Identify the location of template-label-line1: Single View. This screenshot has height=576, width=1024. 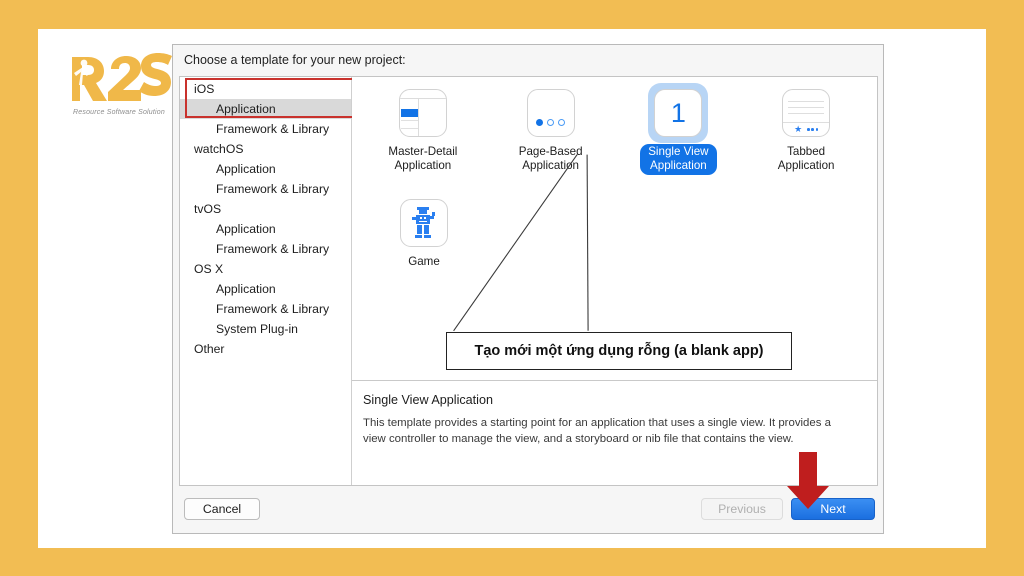
(678, 151).